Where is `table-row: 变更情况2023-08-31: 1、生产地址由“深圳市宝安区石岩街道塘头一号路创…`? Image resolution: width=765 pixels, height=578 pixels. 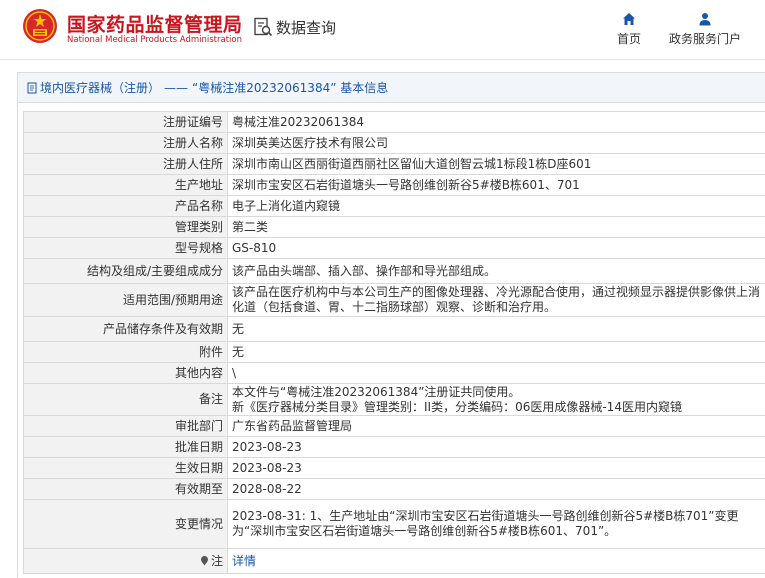
table-row: 变更情况2023-08-31: 1、生产地址由“深圳市宝安区石岩街道塘头一号路创… is located at coordinates (394, 524).